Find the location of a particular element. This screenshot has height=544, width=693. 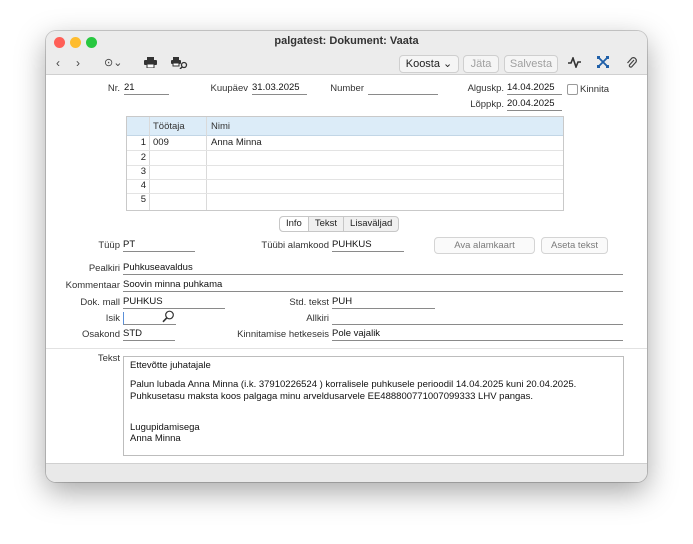

window-title: palgatest: Dokument: Vaata is located at coordinates (346, 41).